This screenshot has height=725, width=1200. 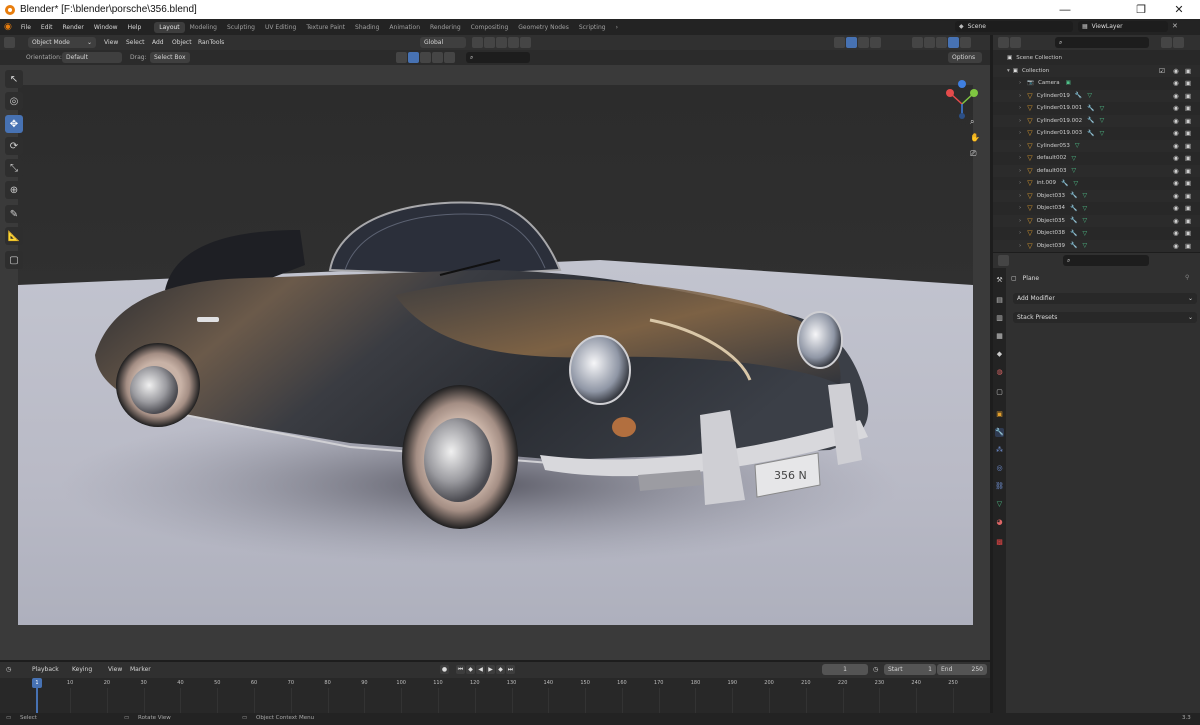 I want to click on timeline-menu-marker: Marker, so click(x=140, y=669).